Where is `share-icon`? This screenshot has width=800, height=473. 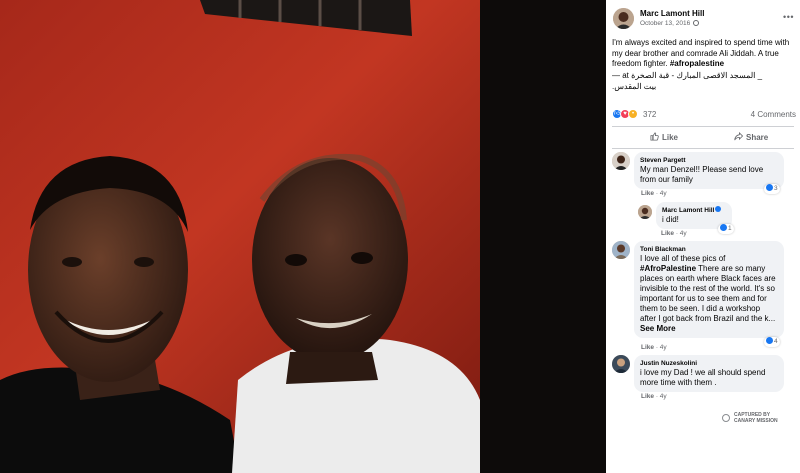 share-icon is located at coordinates (738, 136).